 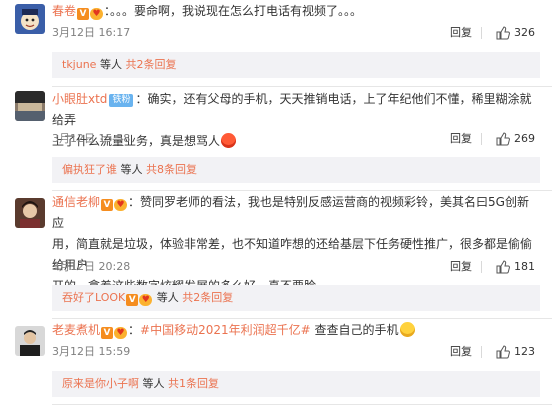 What do you see at coordinates (296, 65) in the screenshot?
I see `reply-thread: tkjune 等人 共2条回复` at bounding box center [296, 65].